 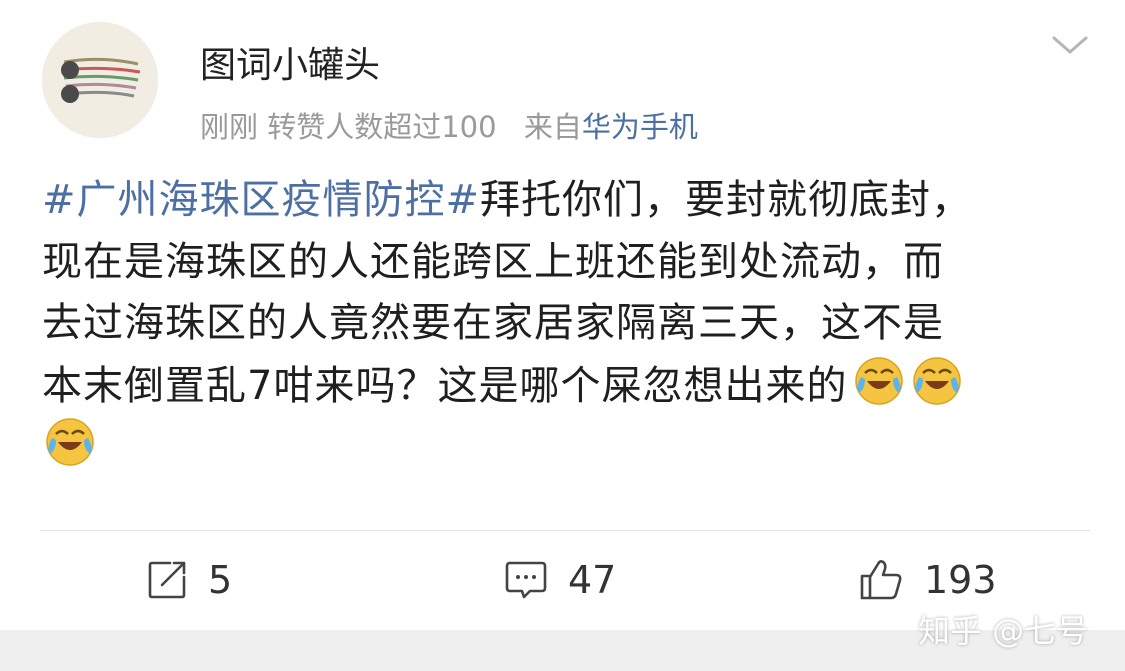 What do you see at coordinates (552, 127) in the screenshot?
I see `source-prefix: 来自` at bounding box center [552, 127].